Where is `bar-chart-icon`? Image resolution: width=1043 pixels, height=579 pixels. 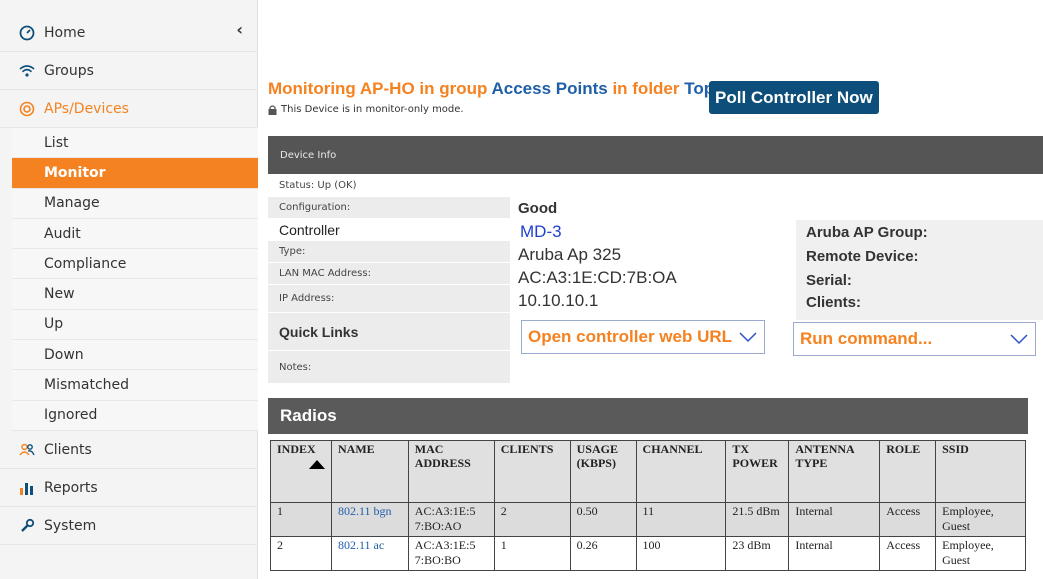 bar-chart-icon is located at coordinates (27, 488).